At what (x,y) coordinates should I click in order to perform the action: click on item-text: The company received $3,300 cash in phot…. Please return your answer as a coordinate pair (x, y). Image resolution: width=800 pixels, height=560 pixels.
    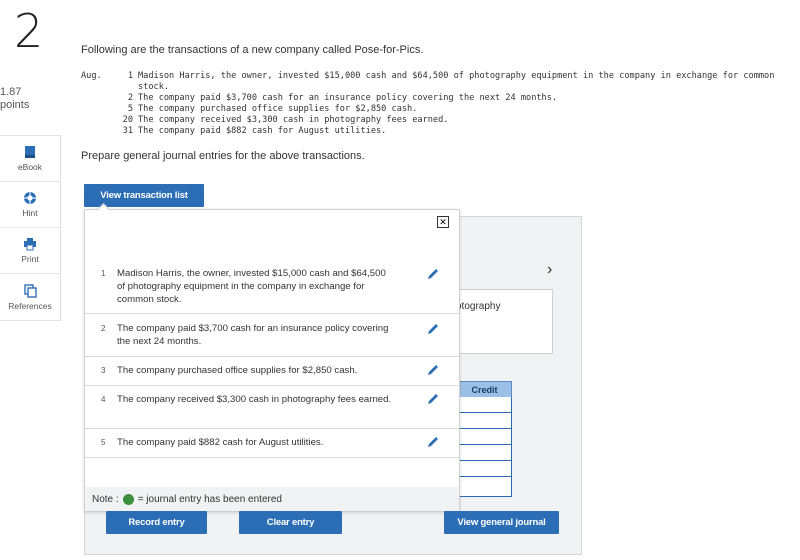
    Looking at the image, I should click on (254, 399).